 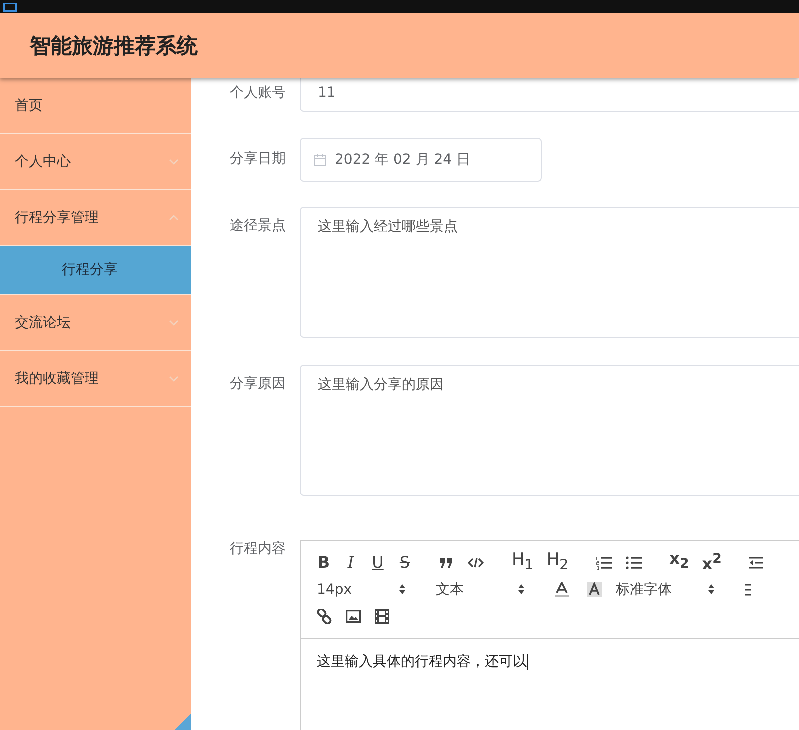 What do you see at coordinates (604, 563) in the screenshot?
I see `ordered-list-icon` at bounding box center [604, 563].